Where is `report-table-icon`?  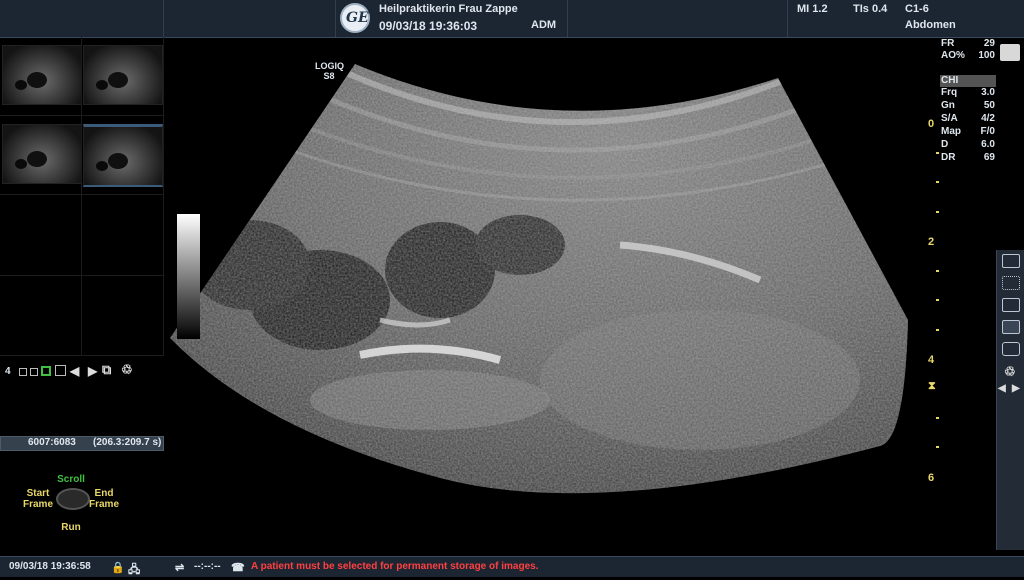 report-table-icon is located at coordinates (1011, 283).